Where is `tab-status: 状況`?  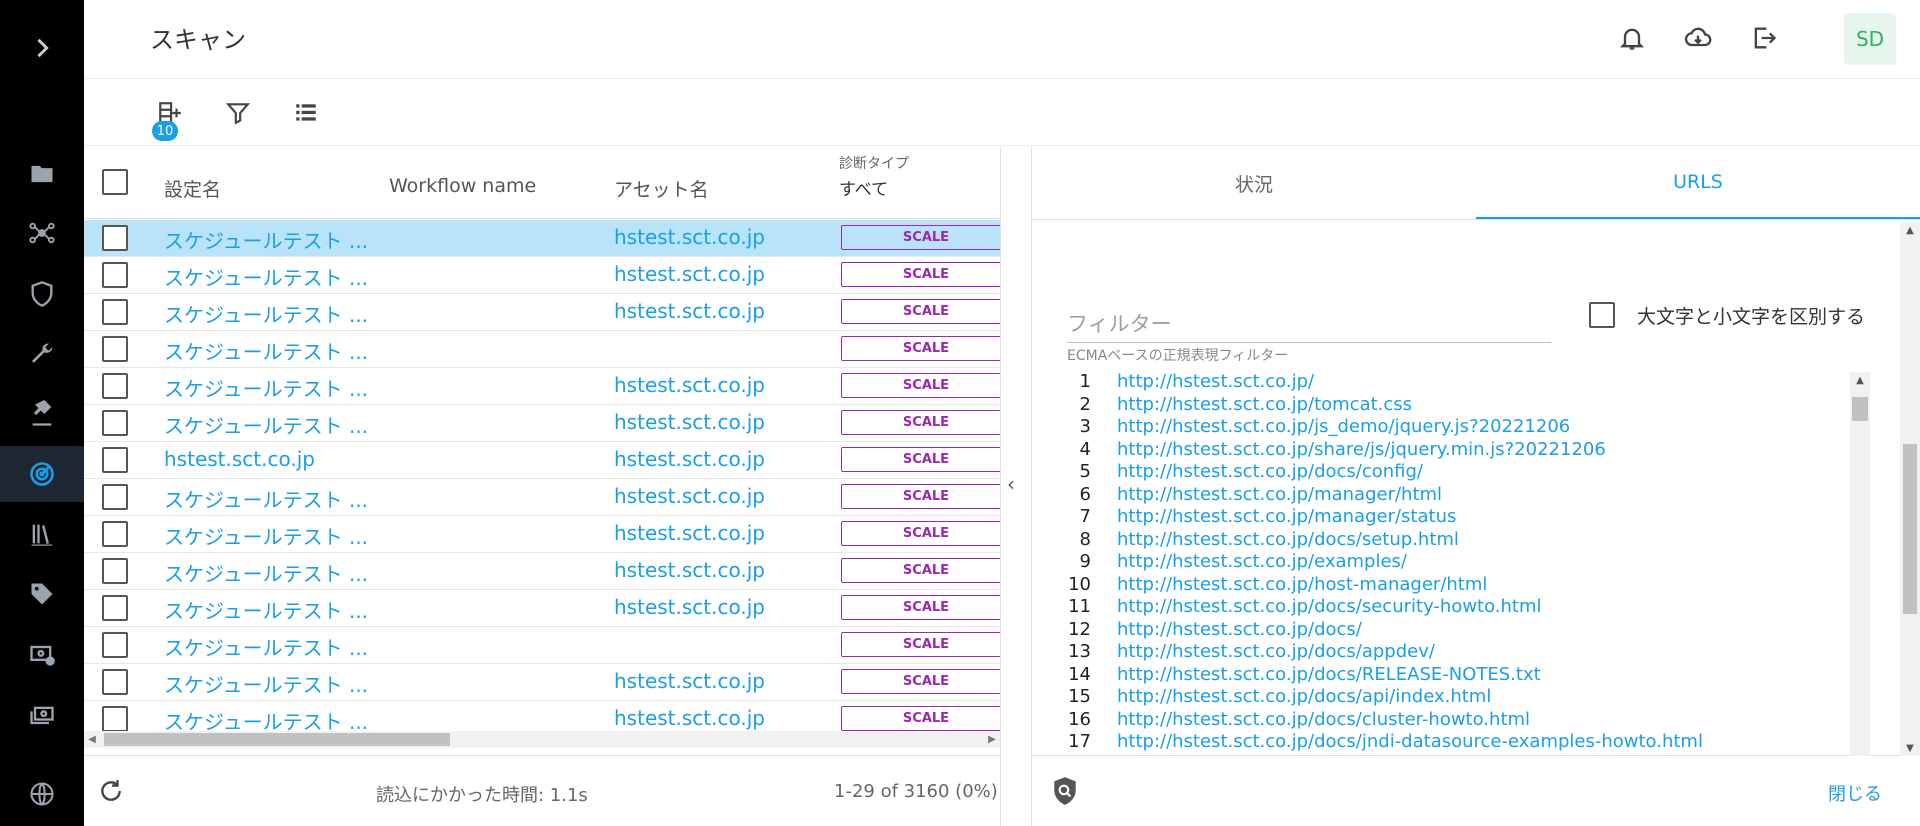 tab-status: 状況 is located at coordinates (1254, 183).